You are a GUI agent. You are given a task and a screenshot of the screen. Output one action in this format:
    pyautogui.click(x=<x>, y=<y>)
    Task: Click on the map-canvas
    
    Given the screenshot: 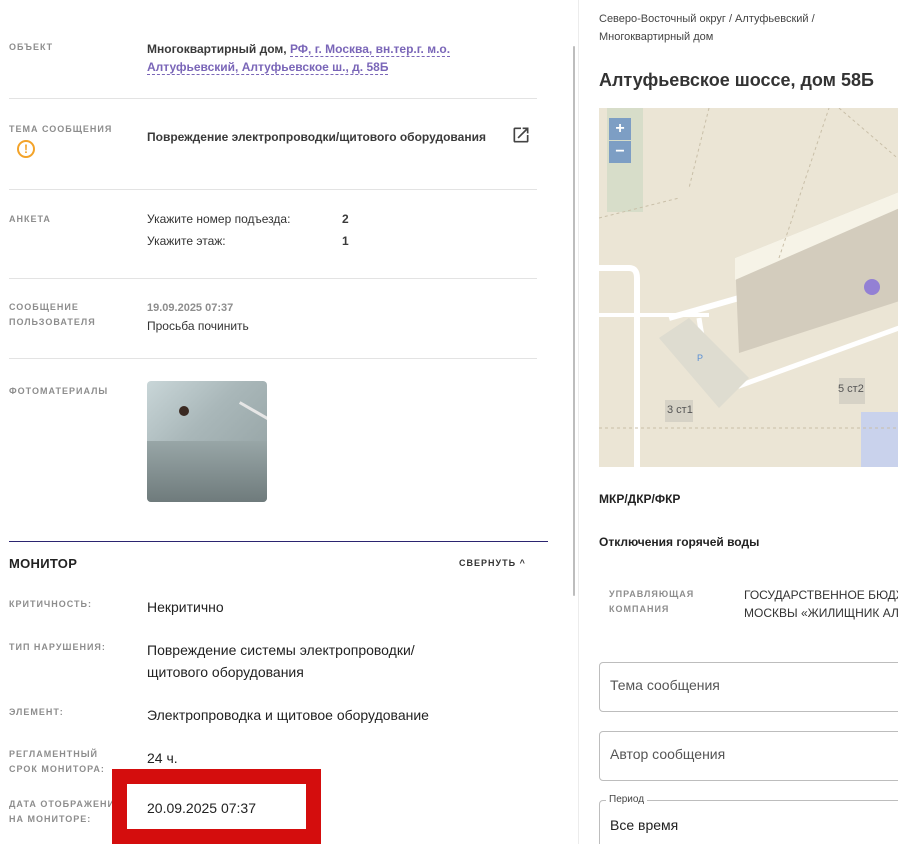 What is the action you would take?
    pyautogui.click(x=748, y=287)
    